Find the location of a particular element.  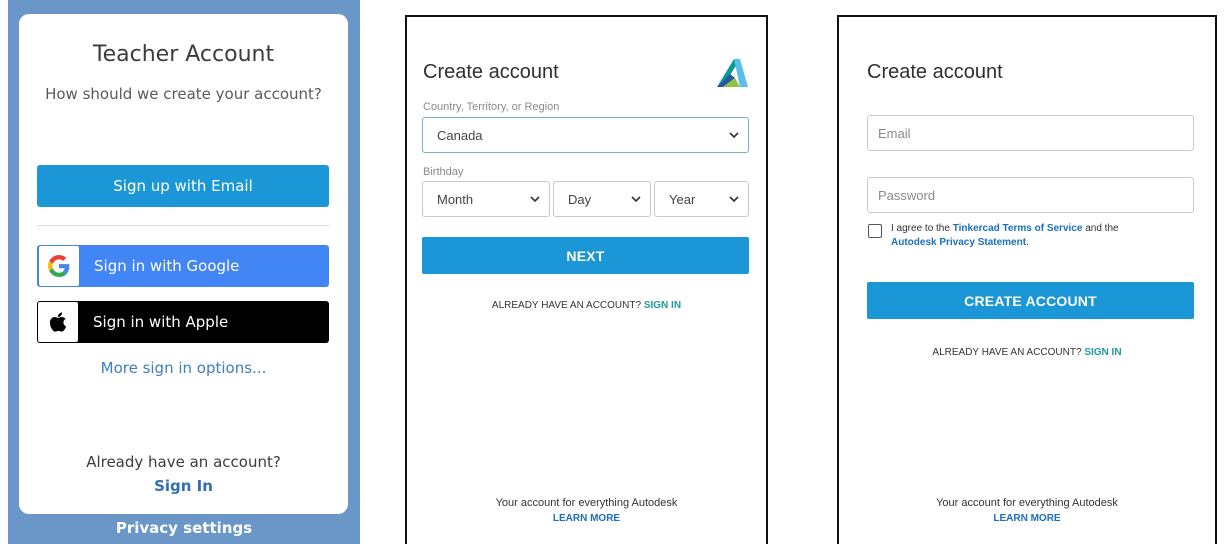

already-have-account-text: Already have an account? is located at coordinates (183, 462).